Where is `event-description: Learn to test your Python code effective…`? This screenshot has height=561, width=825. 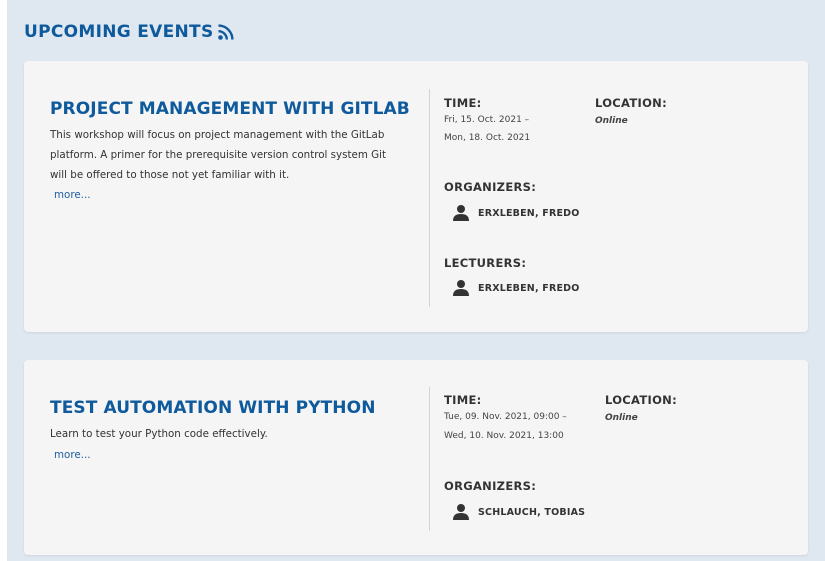 event-description: Learn to test your Python code effective… is located at coordinates (159, 434).